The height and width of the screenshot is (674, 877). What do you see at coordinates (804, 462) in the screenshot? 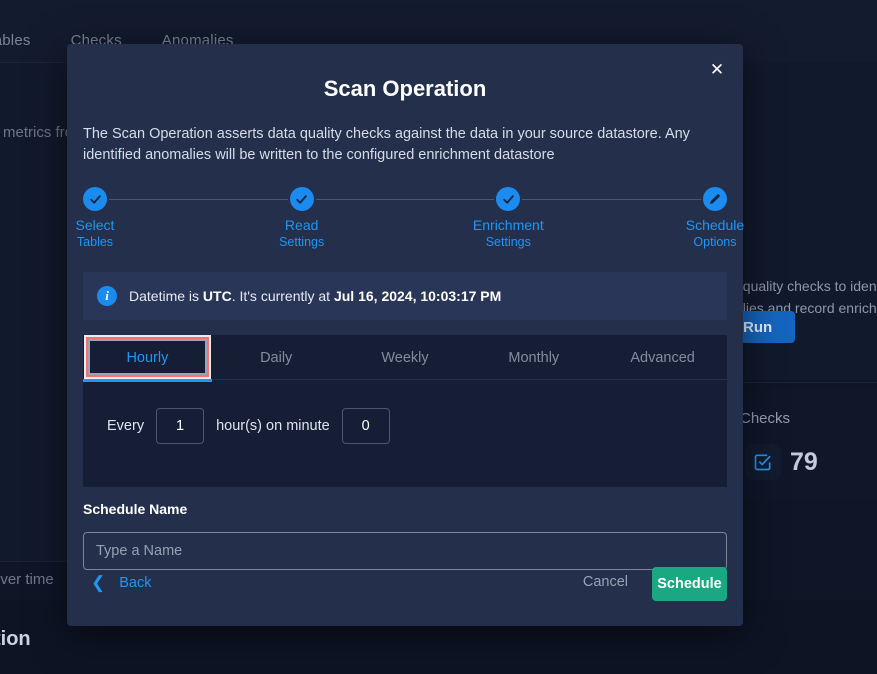
I see `background-checks-count: 79` at bounding box center [804, 462].